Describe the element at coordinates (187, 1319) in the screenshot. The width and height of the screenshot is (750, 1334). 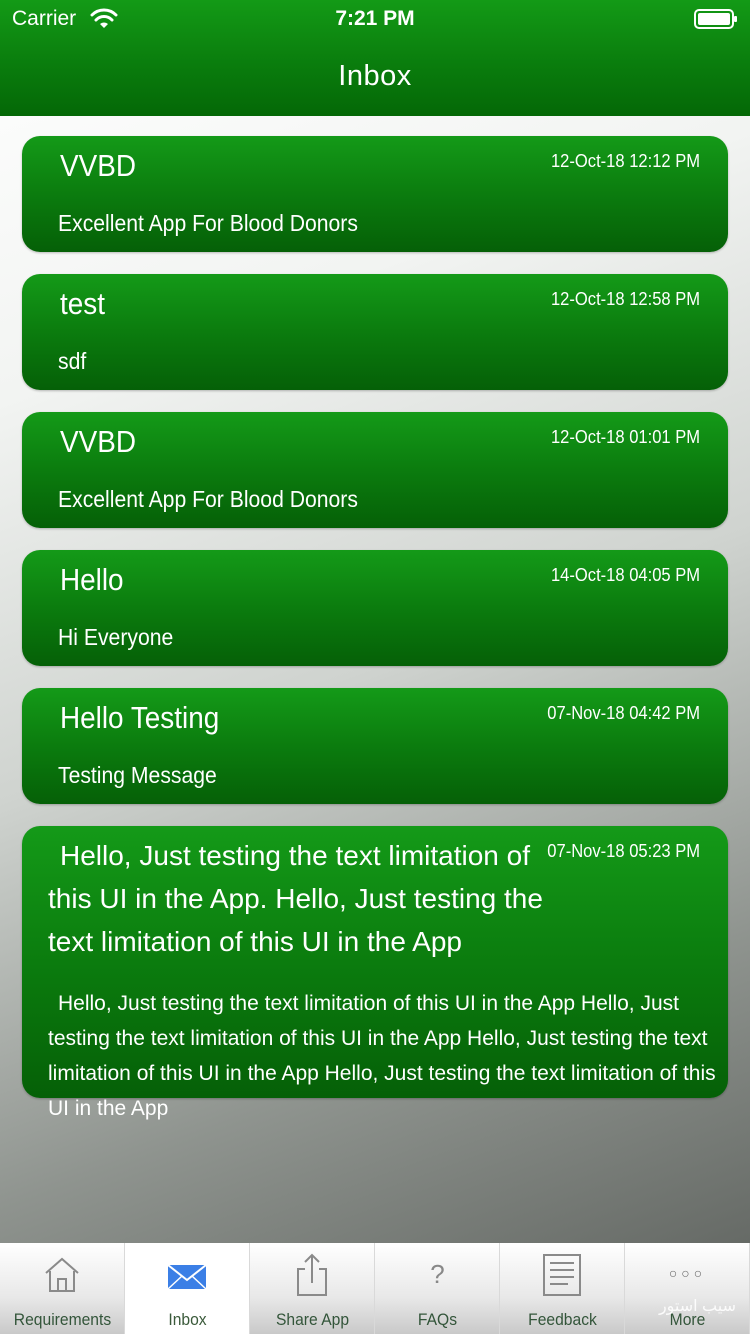
I see `tab-label: Inbox` at that location.